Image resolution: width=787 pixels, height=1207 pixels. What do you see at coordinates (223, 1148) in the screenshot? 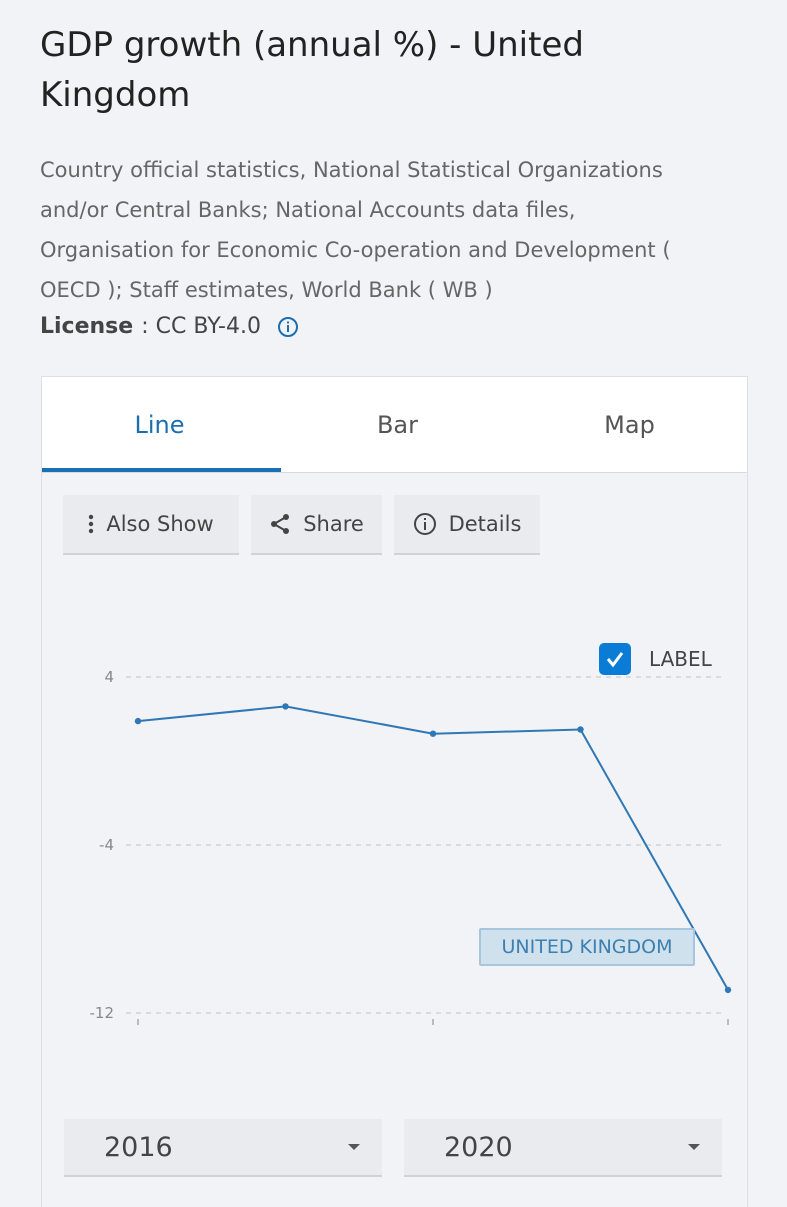
I see `start-year-select: 2016` at bounding box center [223, 1148].